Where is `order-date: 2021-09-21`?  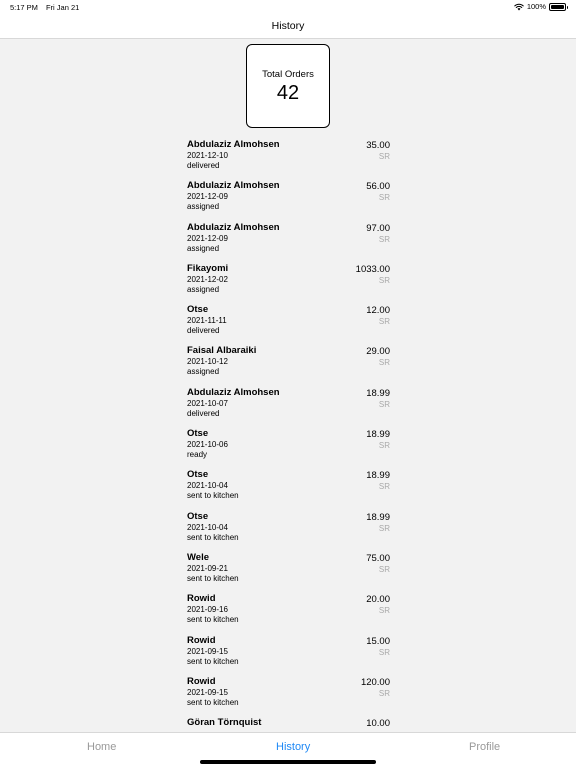 order-date: 2021-09-21 is located at coordinates (207, 568).